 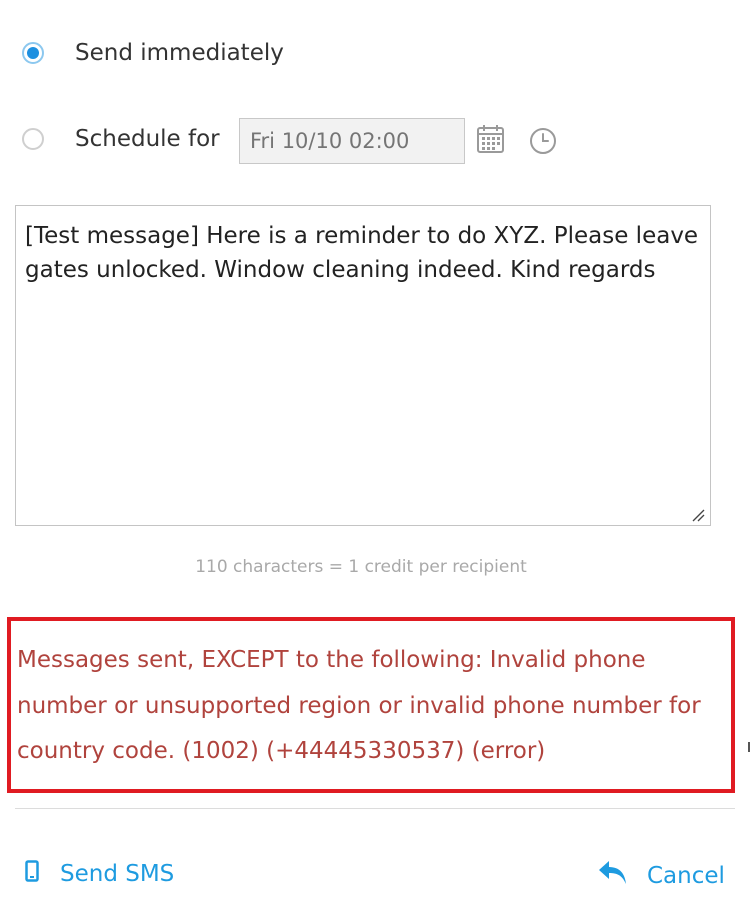 What do you see at coordinates (32, 874) in the screenshot?
I see `phone-icon` at bounding box center [32, 874].